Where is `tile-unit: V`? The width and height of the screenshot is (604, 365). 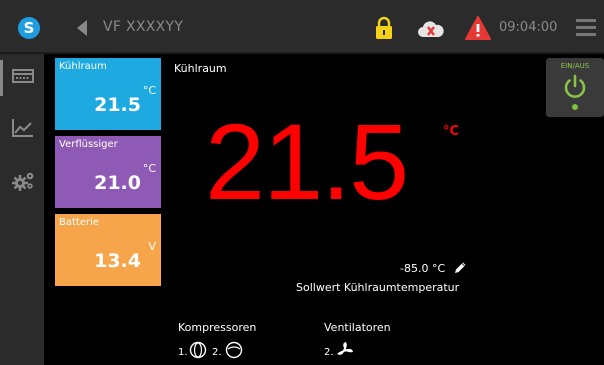
tile-unit: V is located at coordinates (152, 246).